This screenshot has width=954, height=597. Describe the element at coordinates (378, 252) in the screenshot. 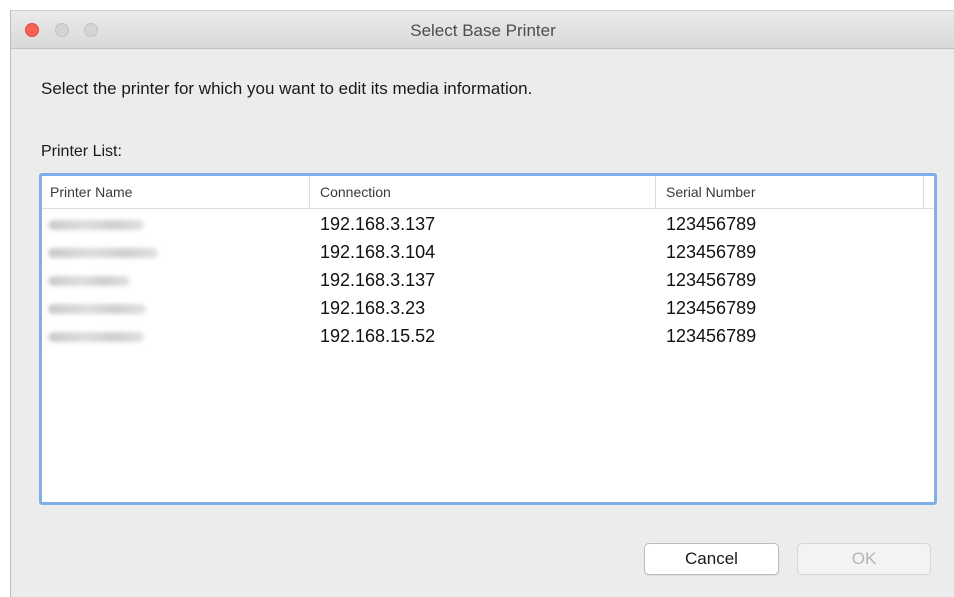

I see `connection-cell: 192.168.3.104` at that location.